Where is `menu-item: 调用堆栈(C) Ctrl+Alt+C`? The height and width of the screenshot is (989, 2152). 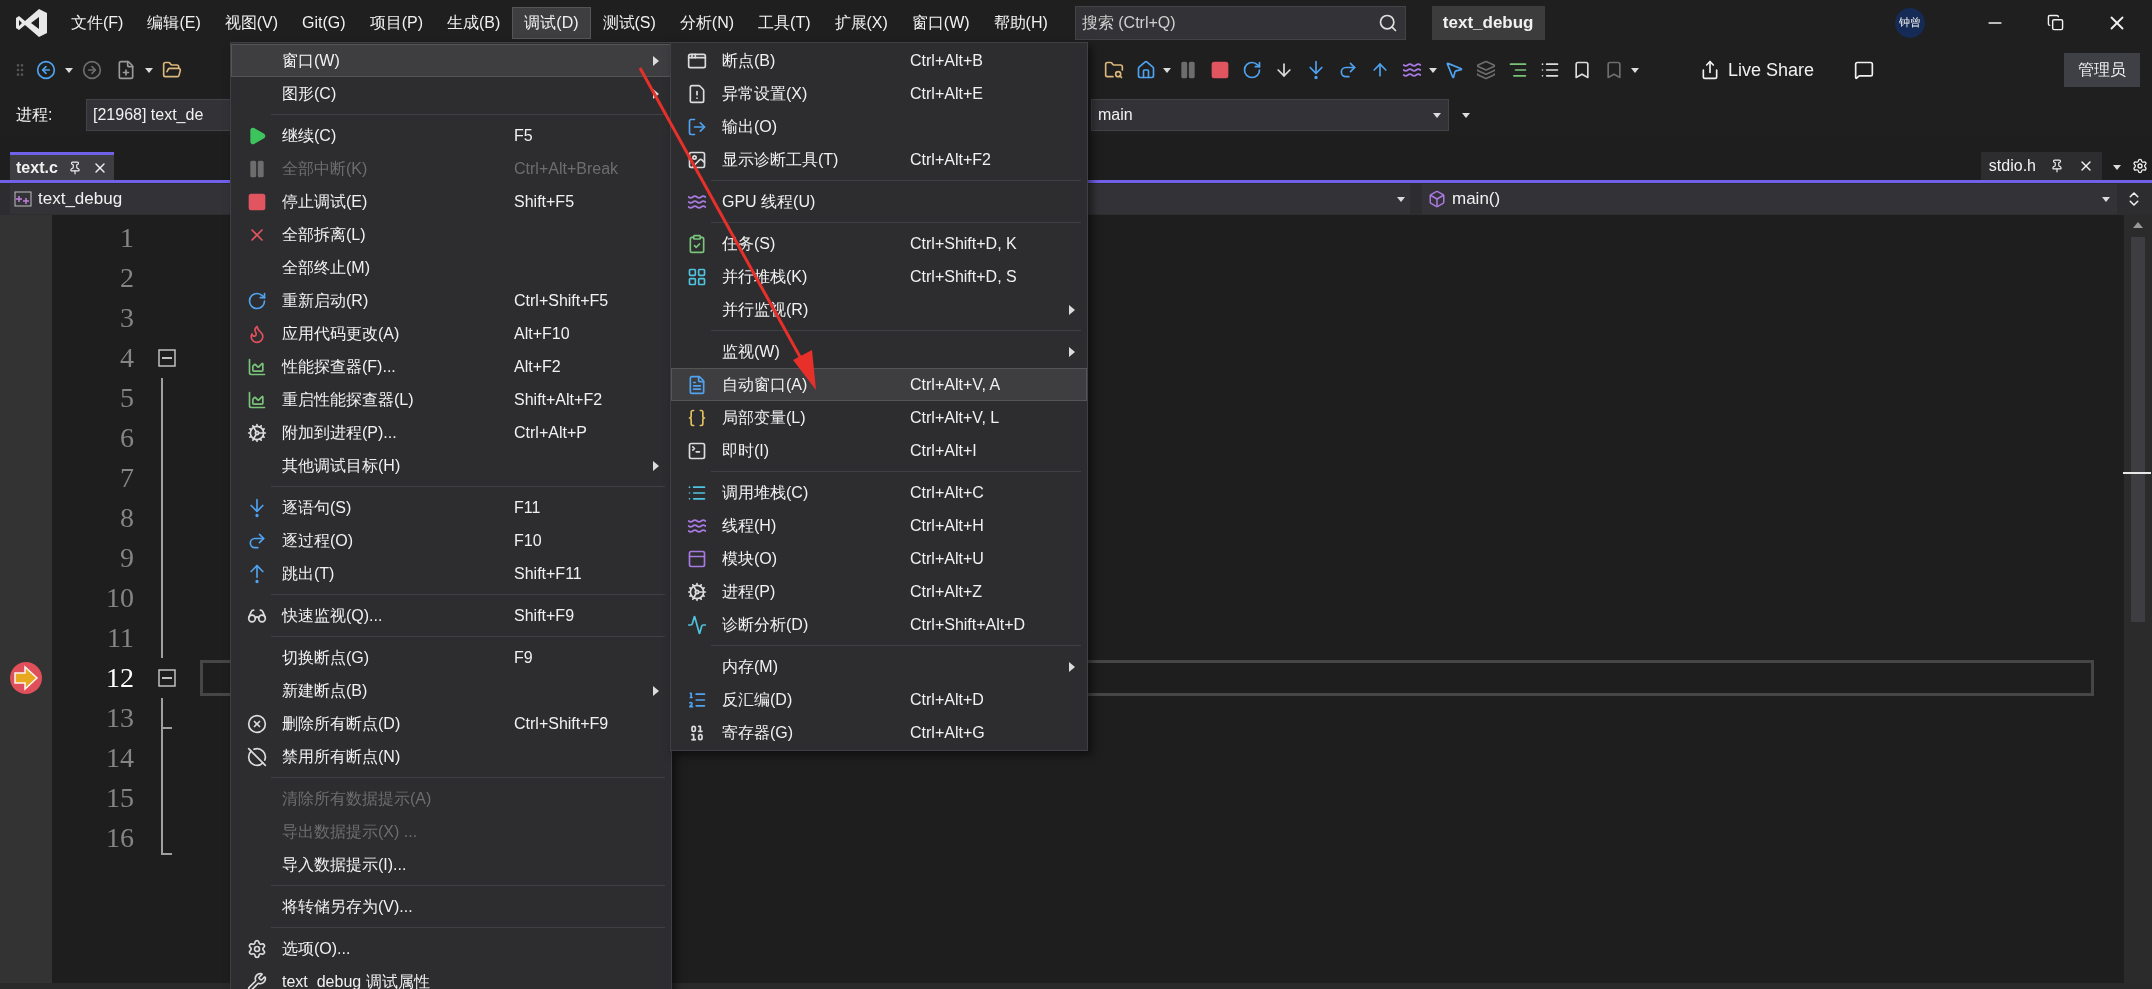
menu-item: 调用堆栈(C) Ctrl+Alt+C is located at coordinates (879, 492).